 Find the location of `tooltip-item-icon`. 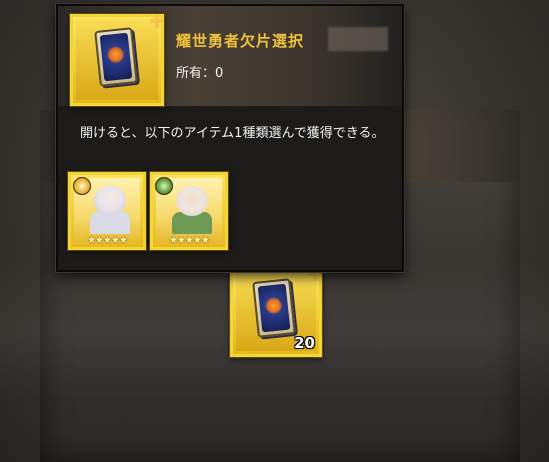

tooltip-item-icon is located at coordinates (117, 60).